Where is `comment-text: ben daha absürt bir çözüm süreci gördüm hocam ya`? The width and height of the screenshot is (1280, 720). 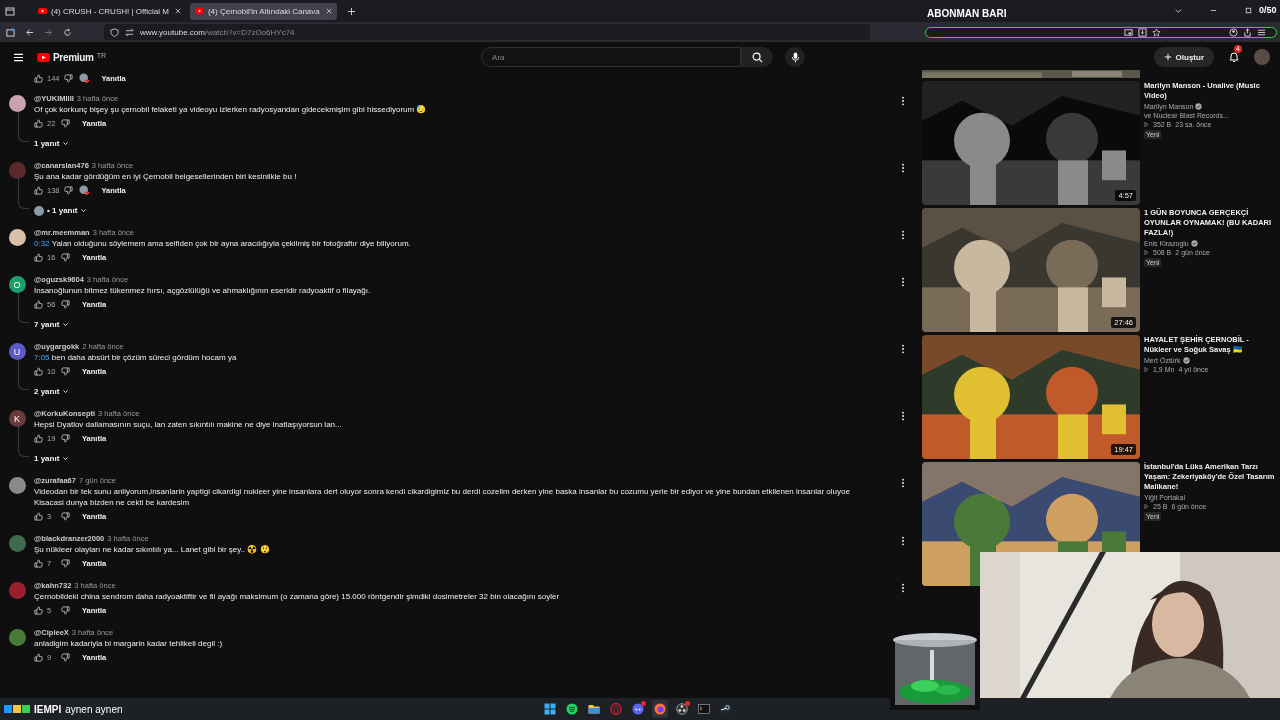 comment-text: ben daha absürt bir çözüm süreci gördüm hocam ya is located at coordinates (144, 357).